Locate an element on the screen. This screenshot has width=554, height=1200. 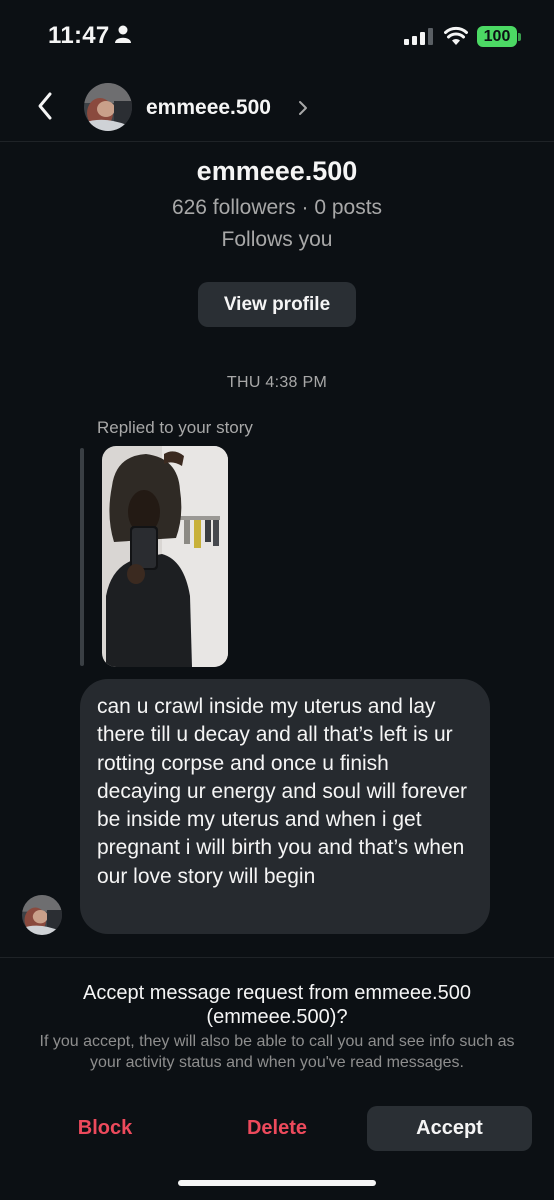
chevron-right-icon is located at coordinates (303, 110).